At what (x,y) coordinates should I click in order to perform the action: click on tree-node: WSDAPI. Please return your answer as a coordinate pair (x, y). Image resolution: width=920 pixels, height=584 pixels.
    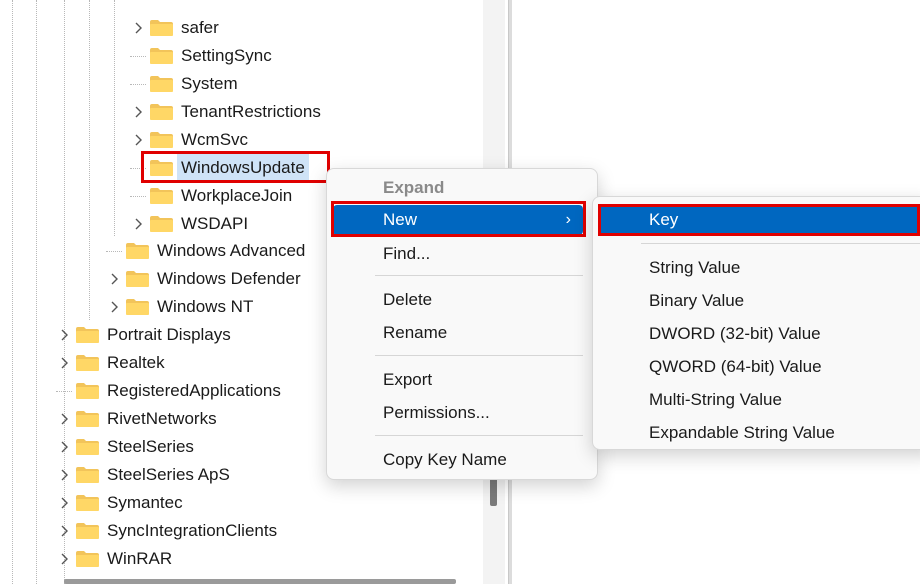
    Looking at the image, I should click on (189, 224).